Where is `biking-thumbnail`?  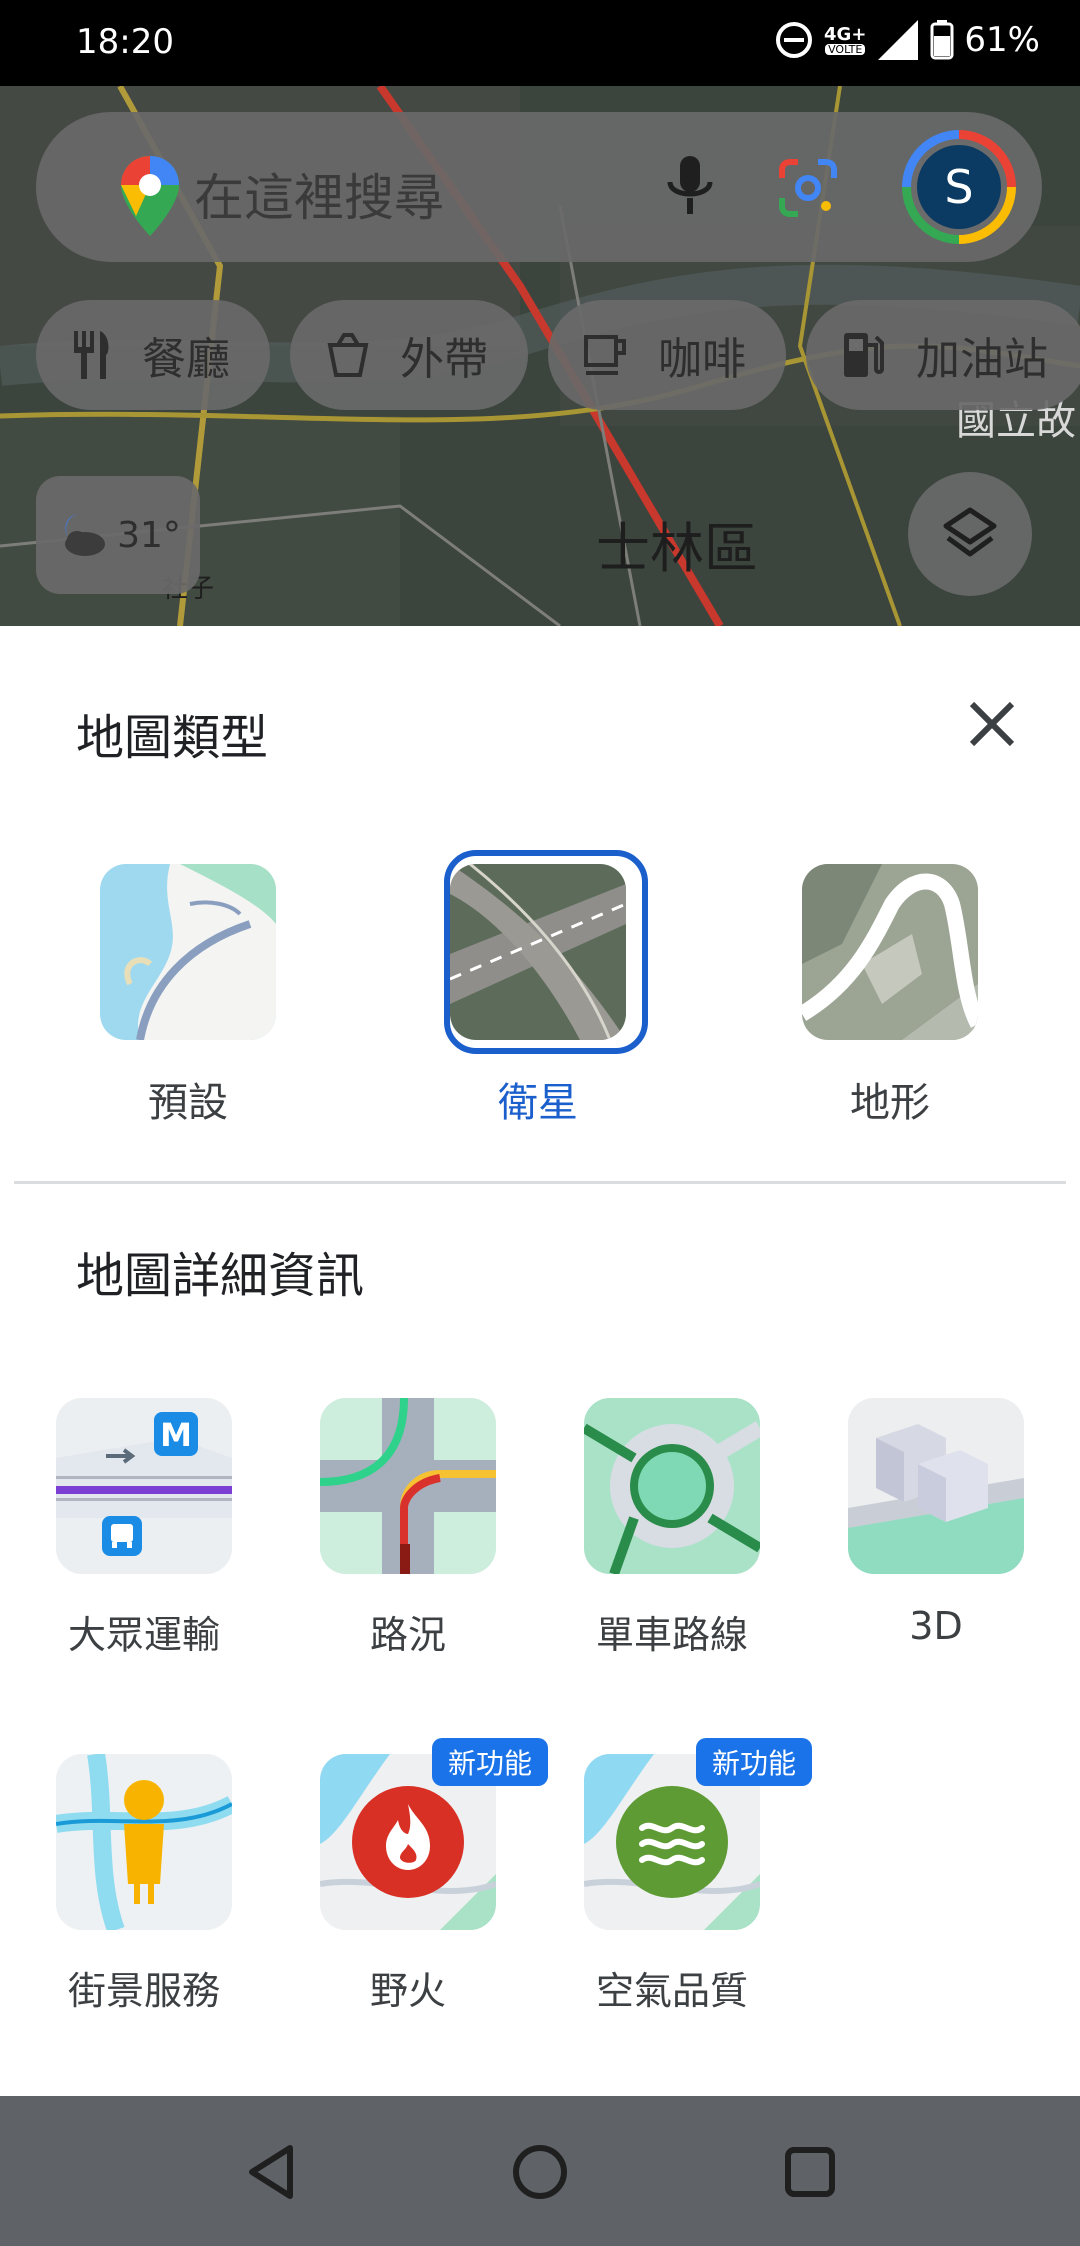 biking-thumbnail is located at coordinates (672, 1486).